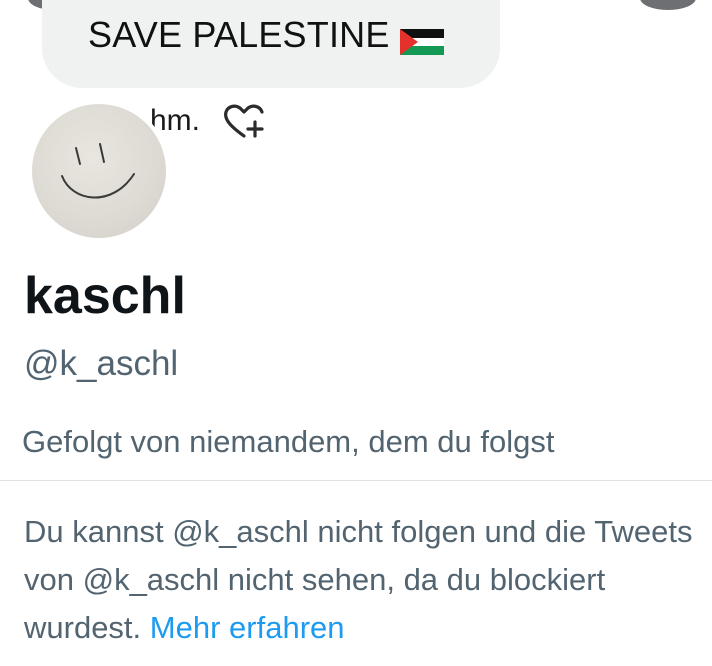 The height and width of the screenshot is (666, 712). What do you see at coordinates (668, 5) in the screenshot?
I see `nav-more-button` at bounding box center [668, 5].